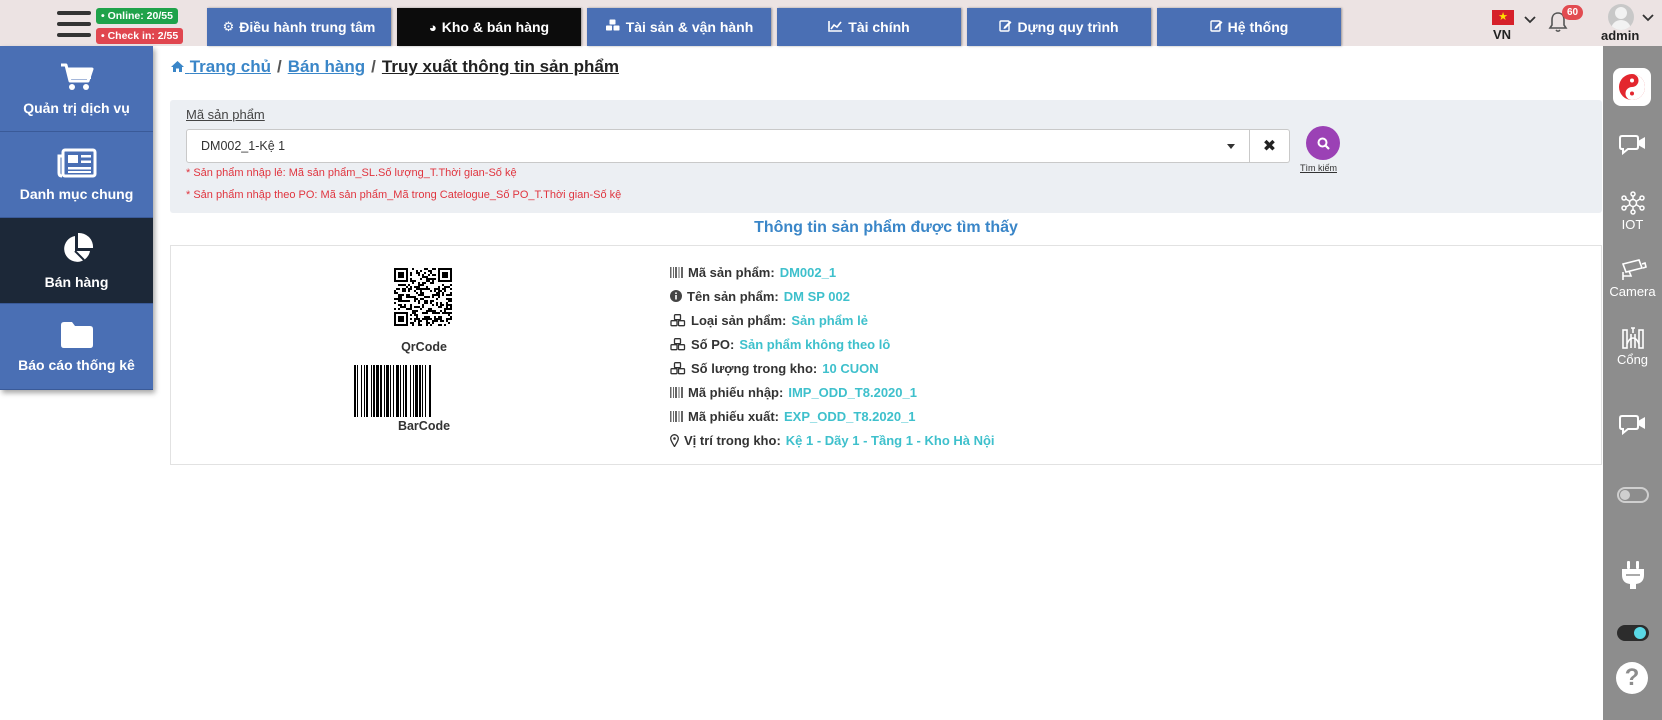 The height and width of the screenshot is (720, 1662). I want to click on tab-dieu-hanh-trung-tam: ⚙ Điều hành trung tâm, so click(299, 27).